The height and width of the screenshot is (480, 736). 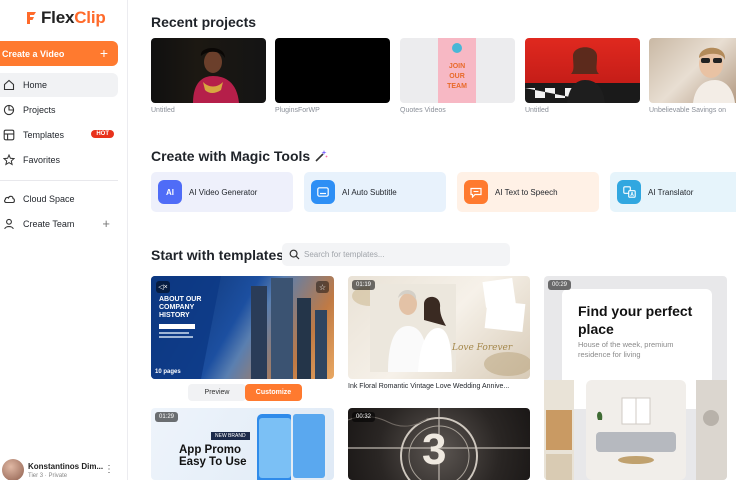 I want to click on sidebar-item-label: Home, so click(x=35, y=85).